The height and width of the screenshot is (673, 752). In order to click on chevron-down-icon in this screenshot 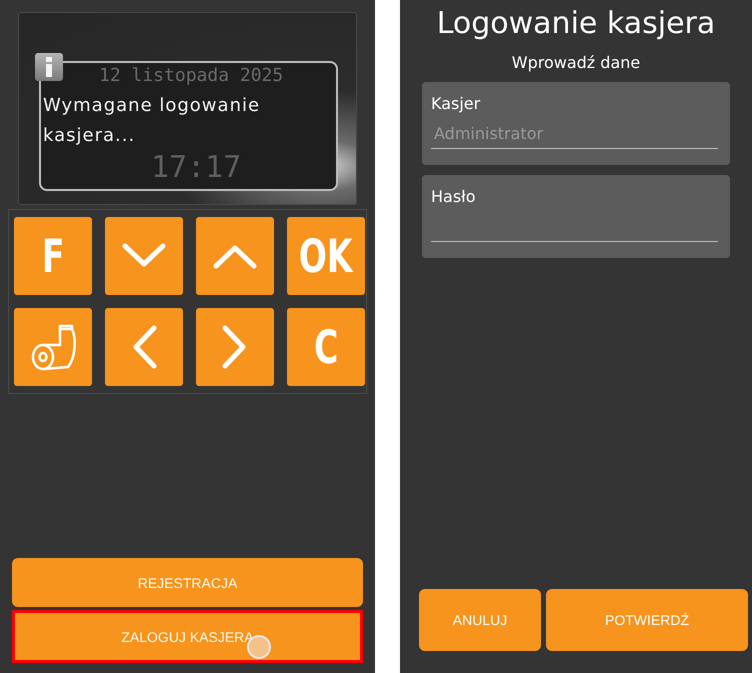, I will do `click(144, 256)`.